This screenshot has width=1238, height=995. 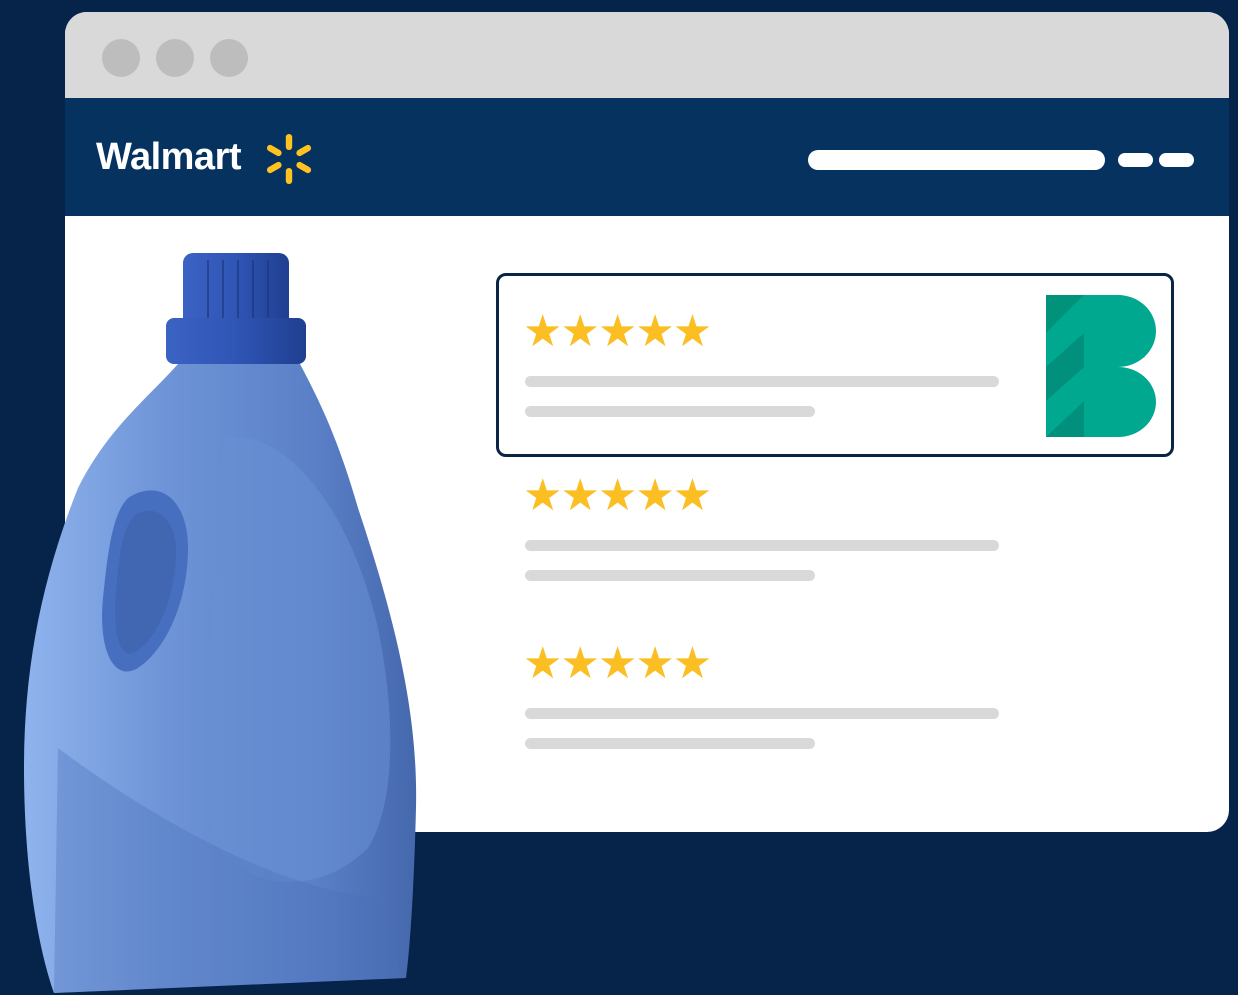 I want to click on brand-logo-text: Walmart, so click(x=169, y=157).